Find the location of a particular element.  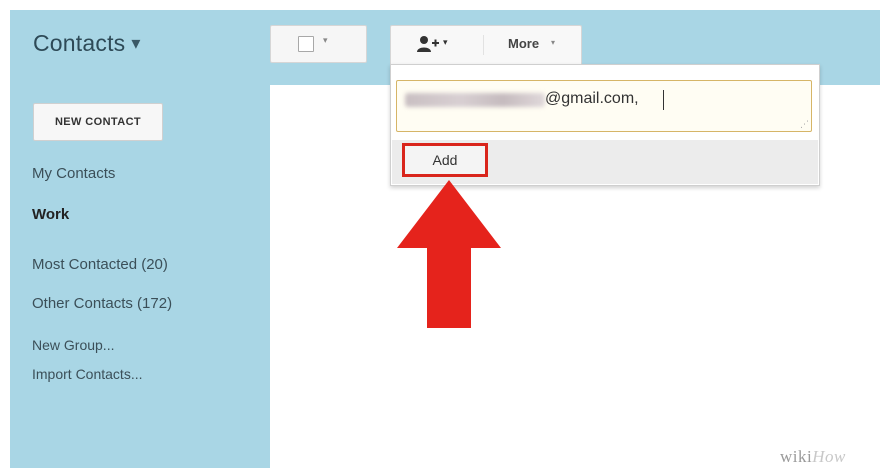

add-to-group-popup: @gmail.com, ⋰ Add is located at coordinates (605, 125).